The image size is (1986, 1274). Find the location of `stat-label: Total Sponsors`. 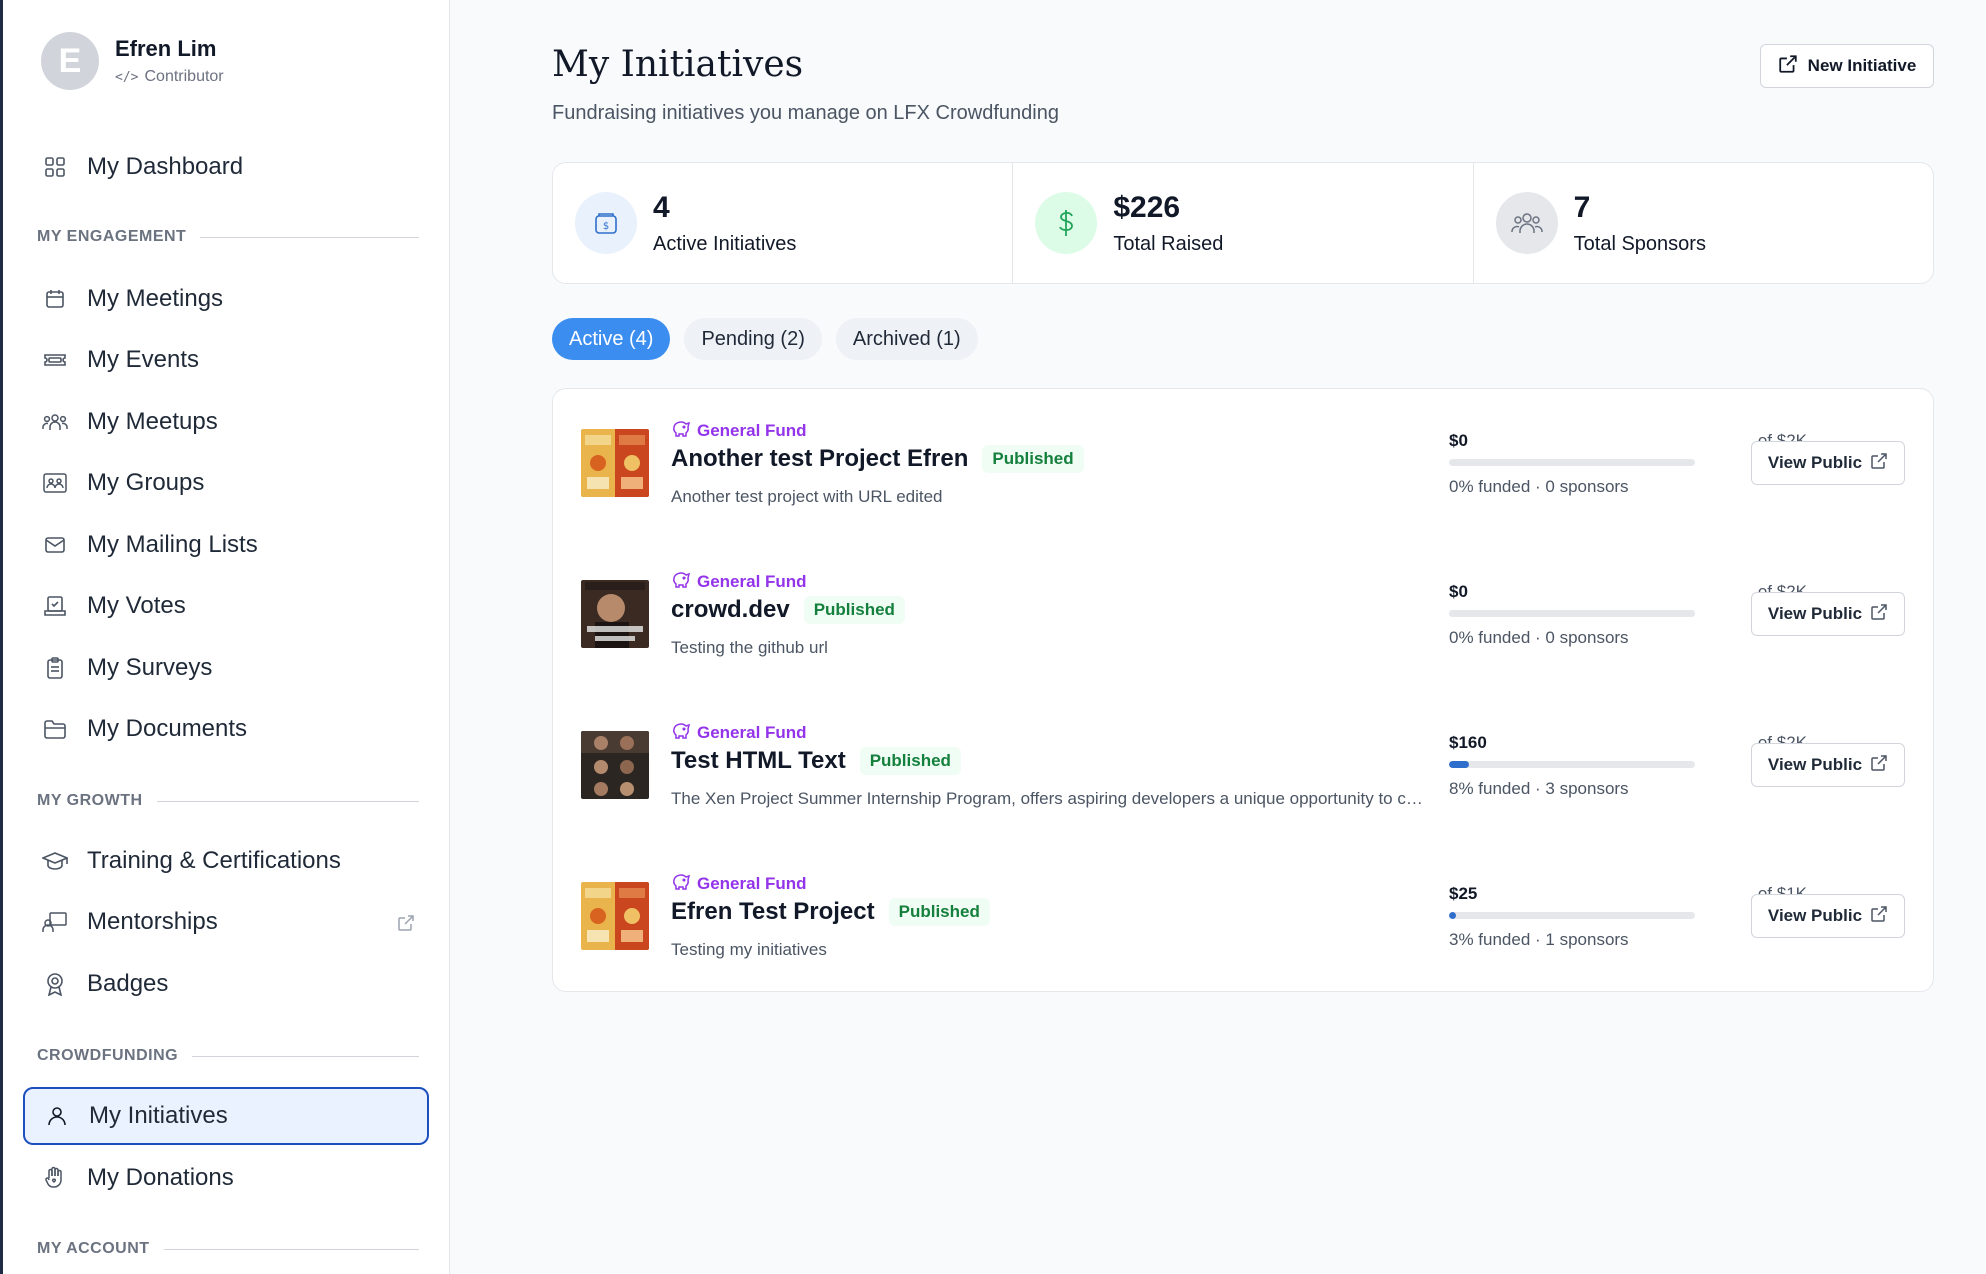

stat-label: Total Sponsors is located at coordinates (1639, 243).